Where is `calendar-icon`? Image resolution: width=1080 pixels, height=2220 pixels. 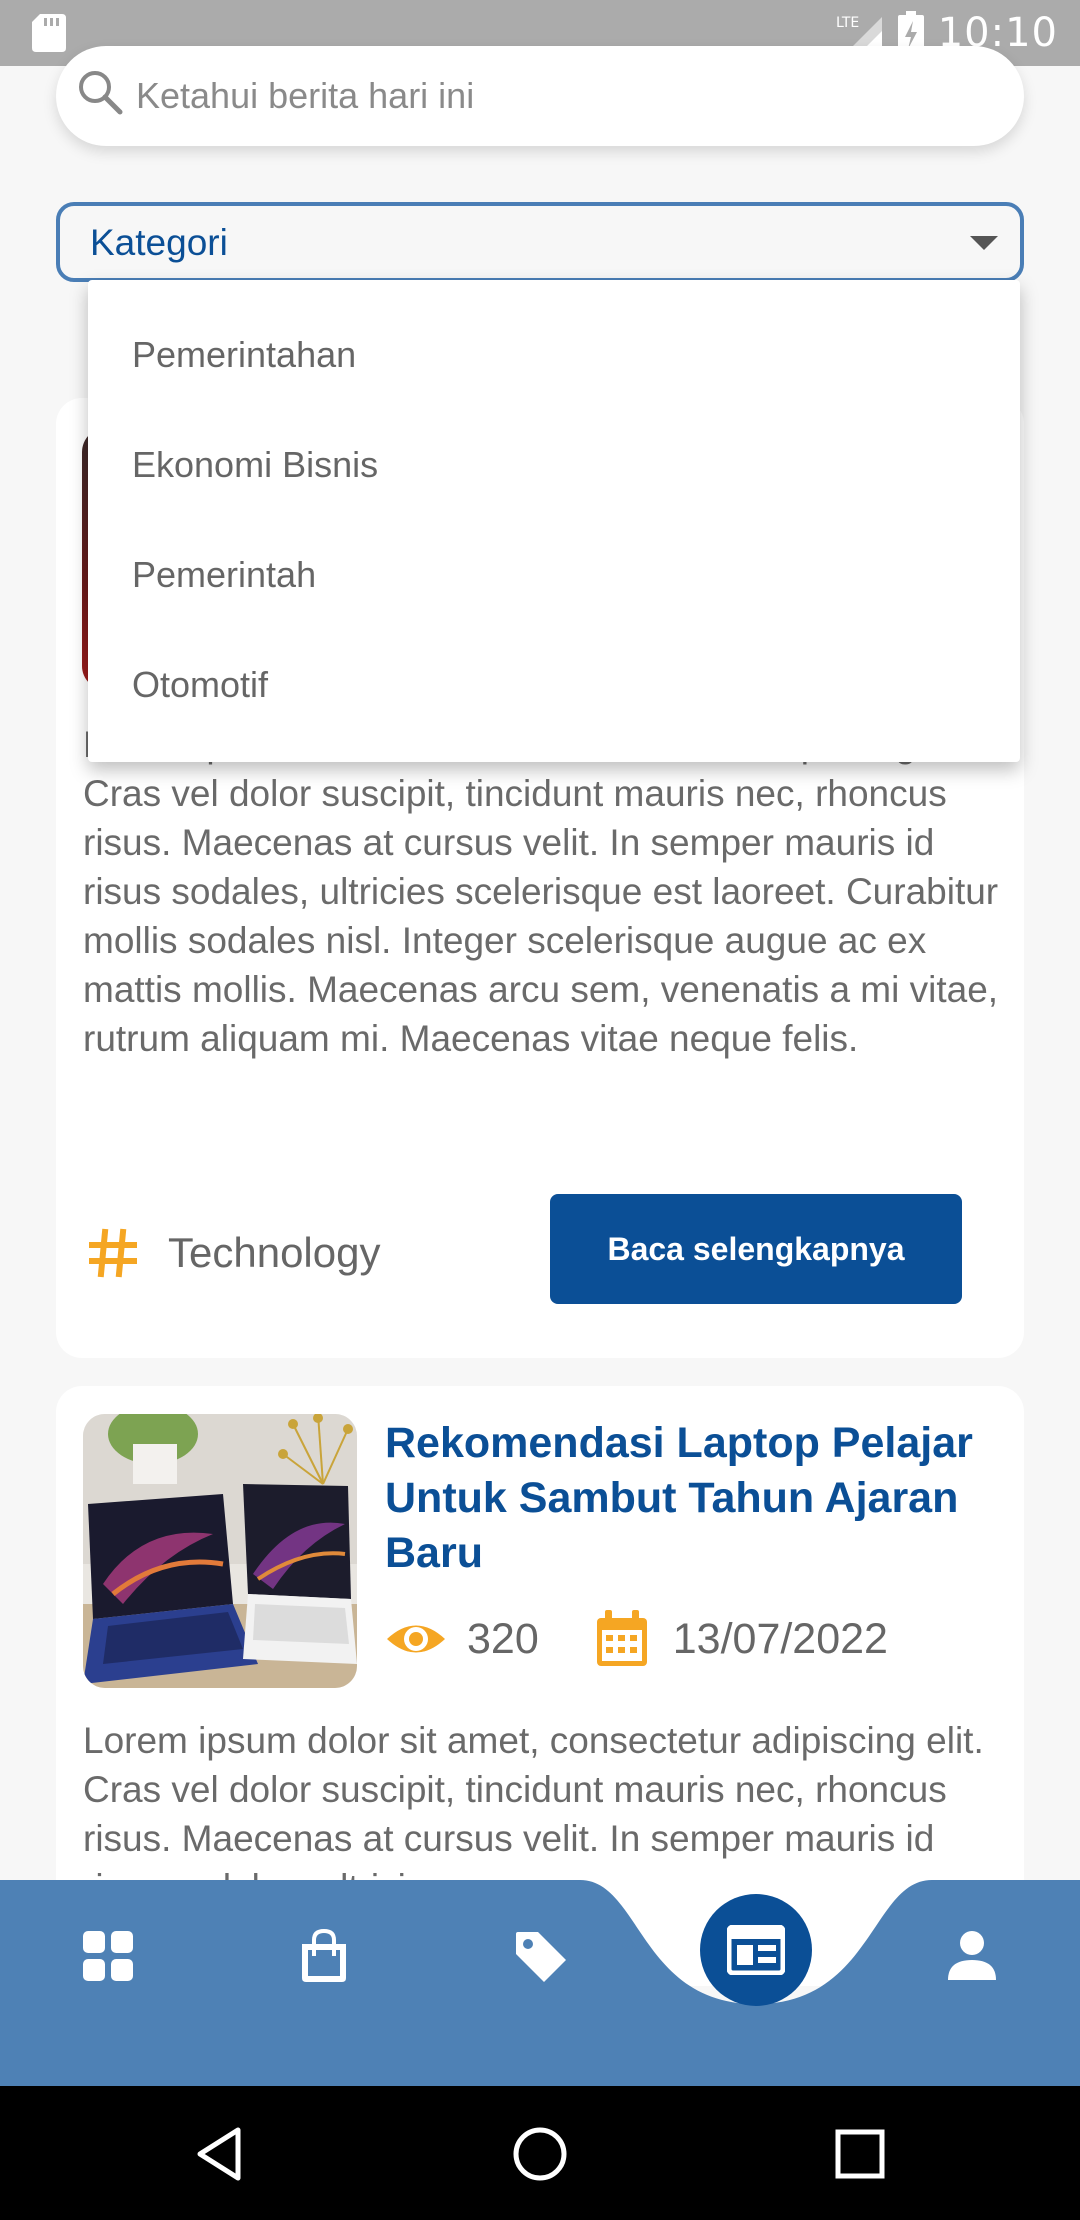
calendar-icon is located at coordinates (621, 1638).